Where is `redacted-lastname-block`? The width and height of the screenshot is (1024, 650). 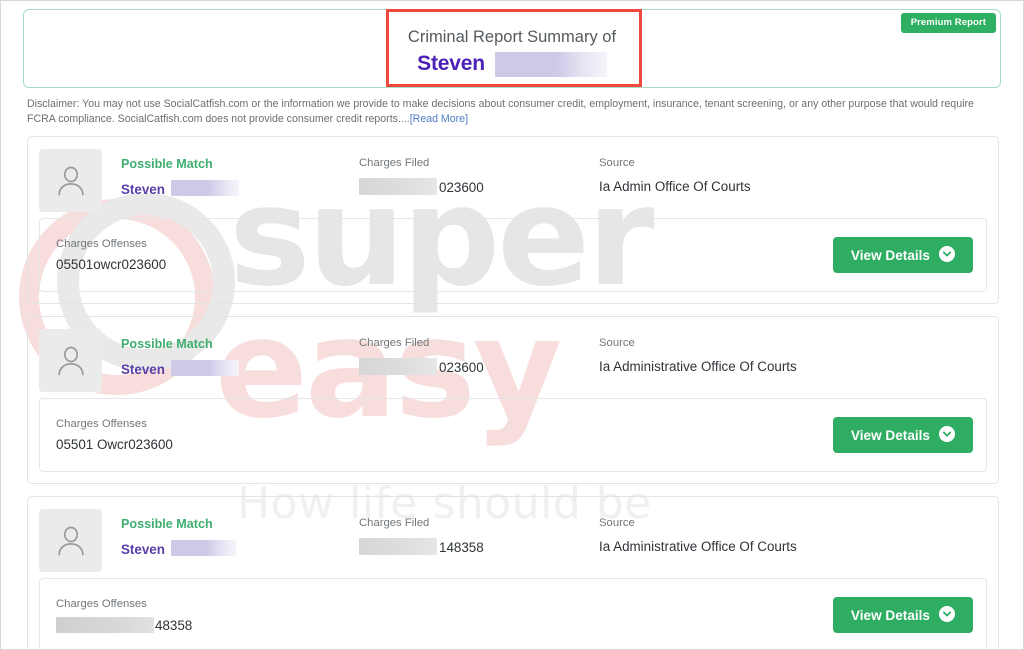
redacted-lastname-block is located at coordinates (550, 64).